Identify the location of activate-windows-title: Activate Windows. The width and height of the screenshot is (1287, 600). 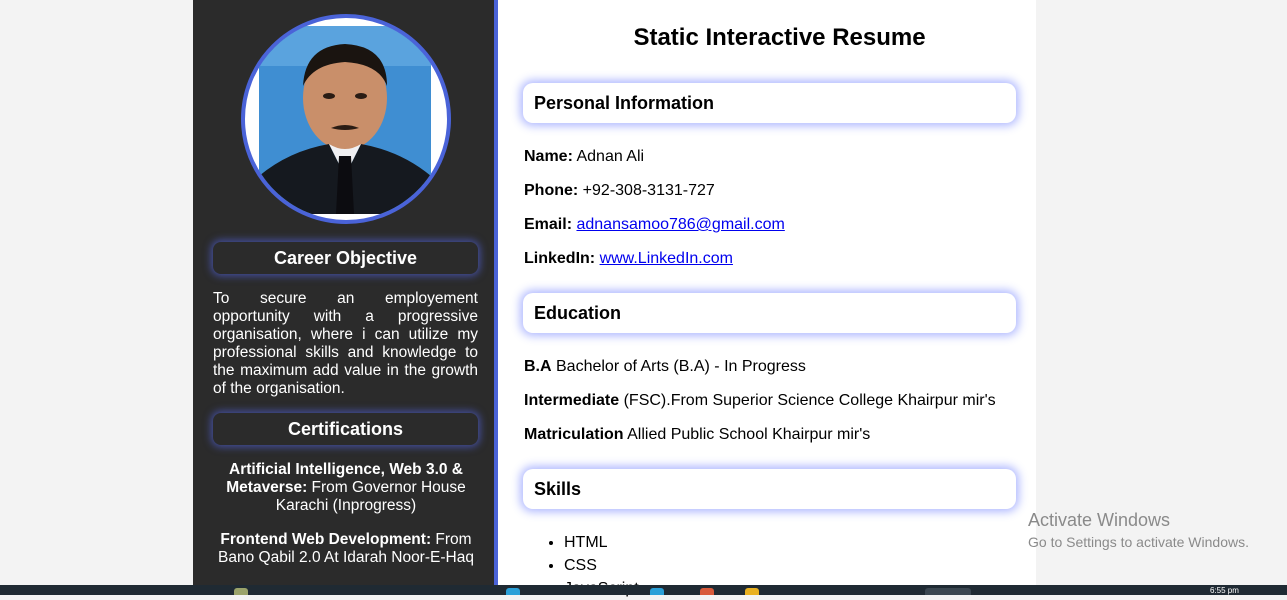
(1099, 520).